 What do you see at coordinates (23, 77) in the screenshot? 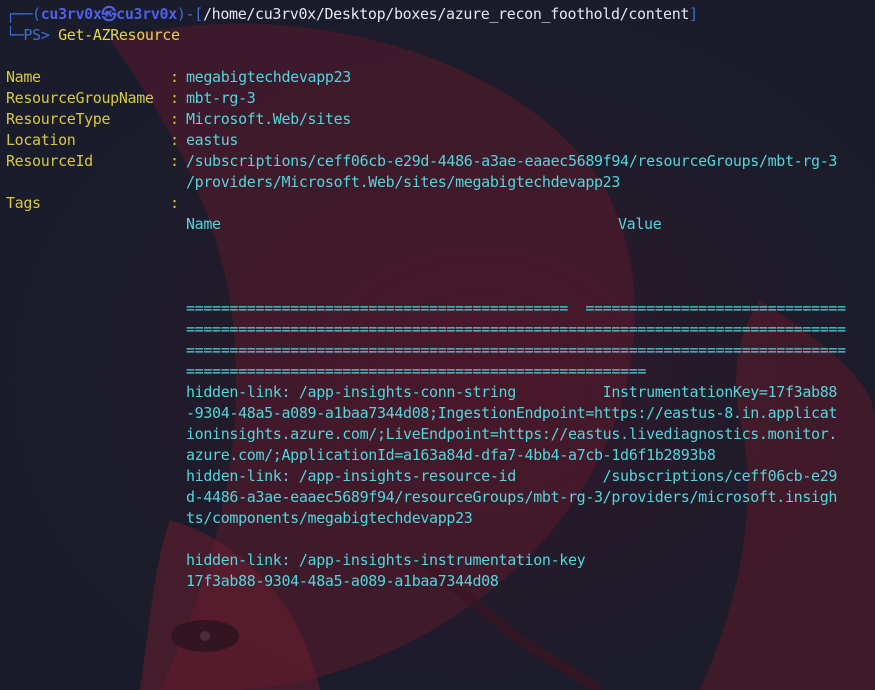
I see `property-key: Name` at bounding box center [23, 77].